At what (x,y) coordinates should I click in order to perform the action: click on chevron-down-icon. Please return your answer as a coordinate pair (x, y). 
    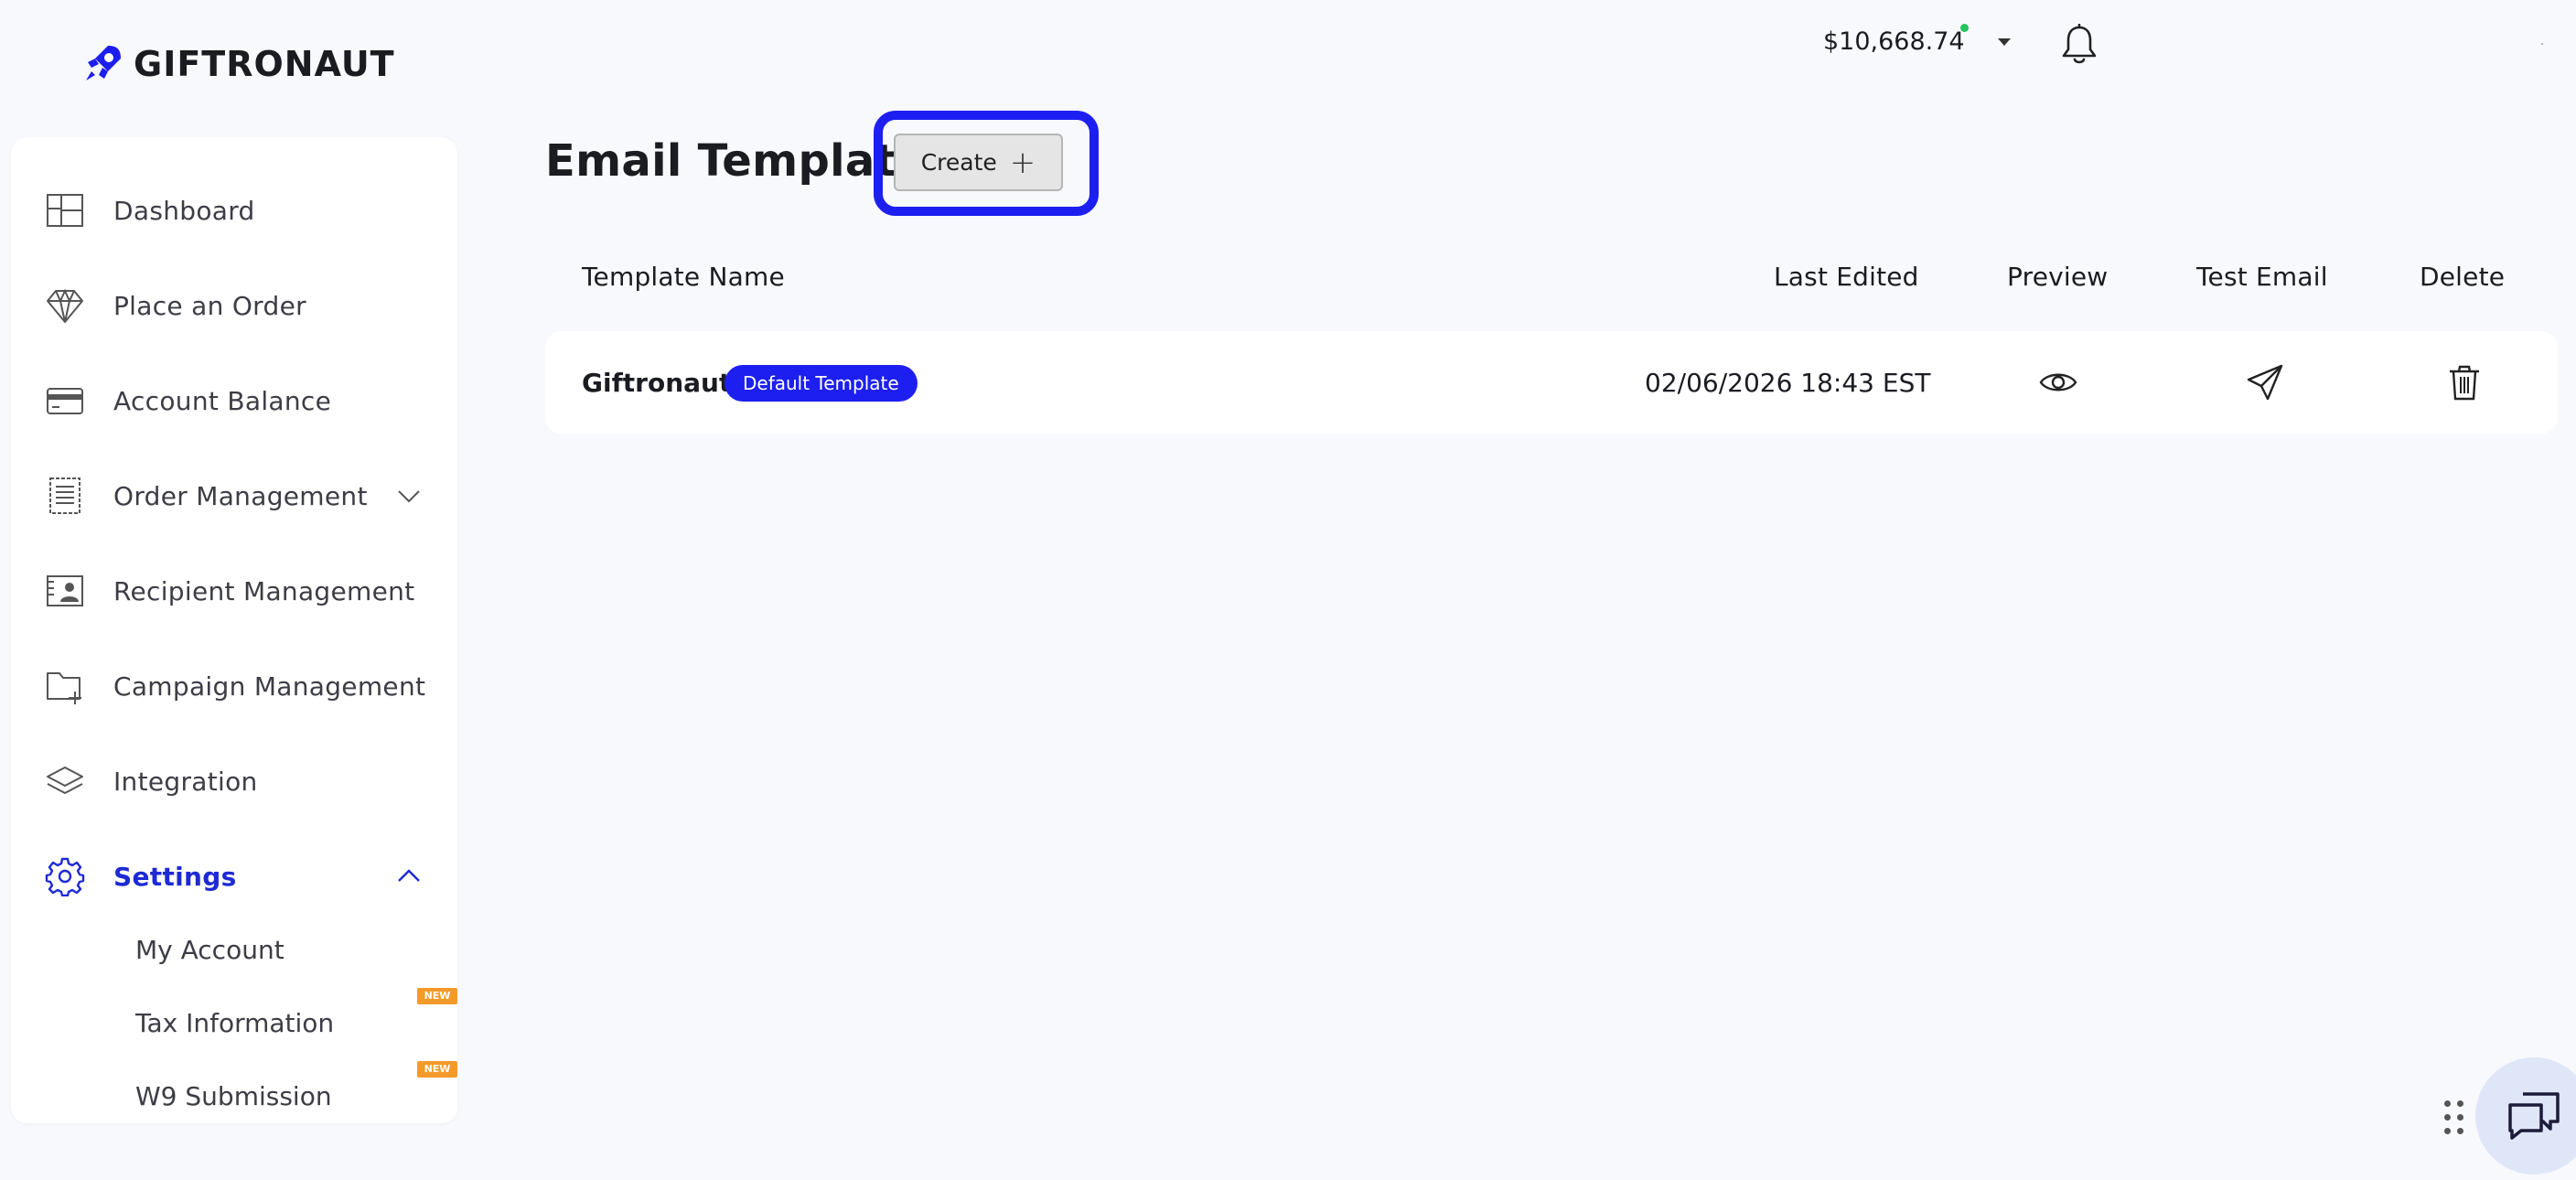
    Looking at the image, I should click on (409, 496).